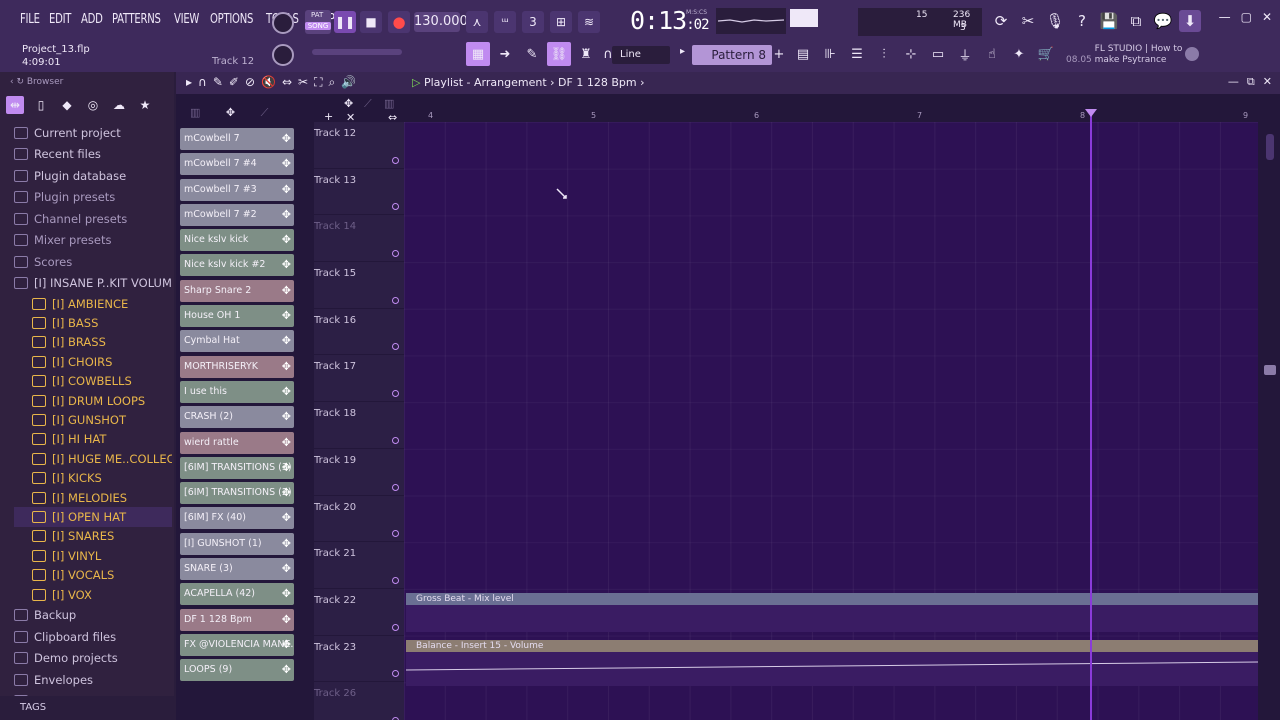 This screenshot has height=720, width=1280. What do you see at coordinates (318, 22) in the screenshot?
I see `pat-song-toggle: PAT SONG` at bounding box center [318, 22].